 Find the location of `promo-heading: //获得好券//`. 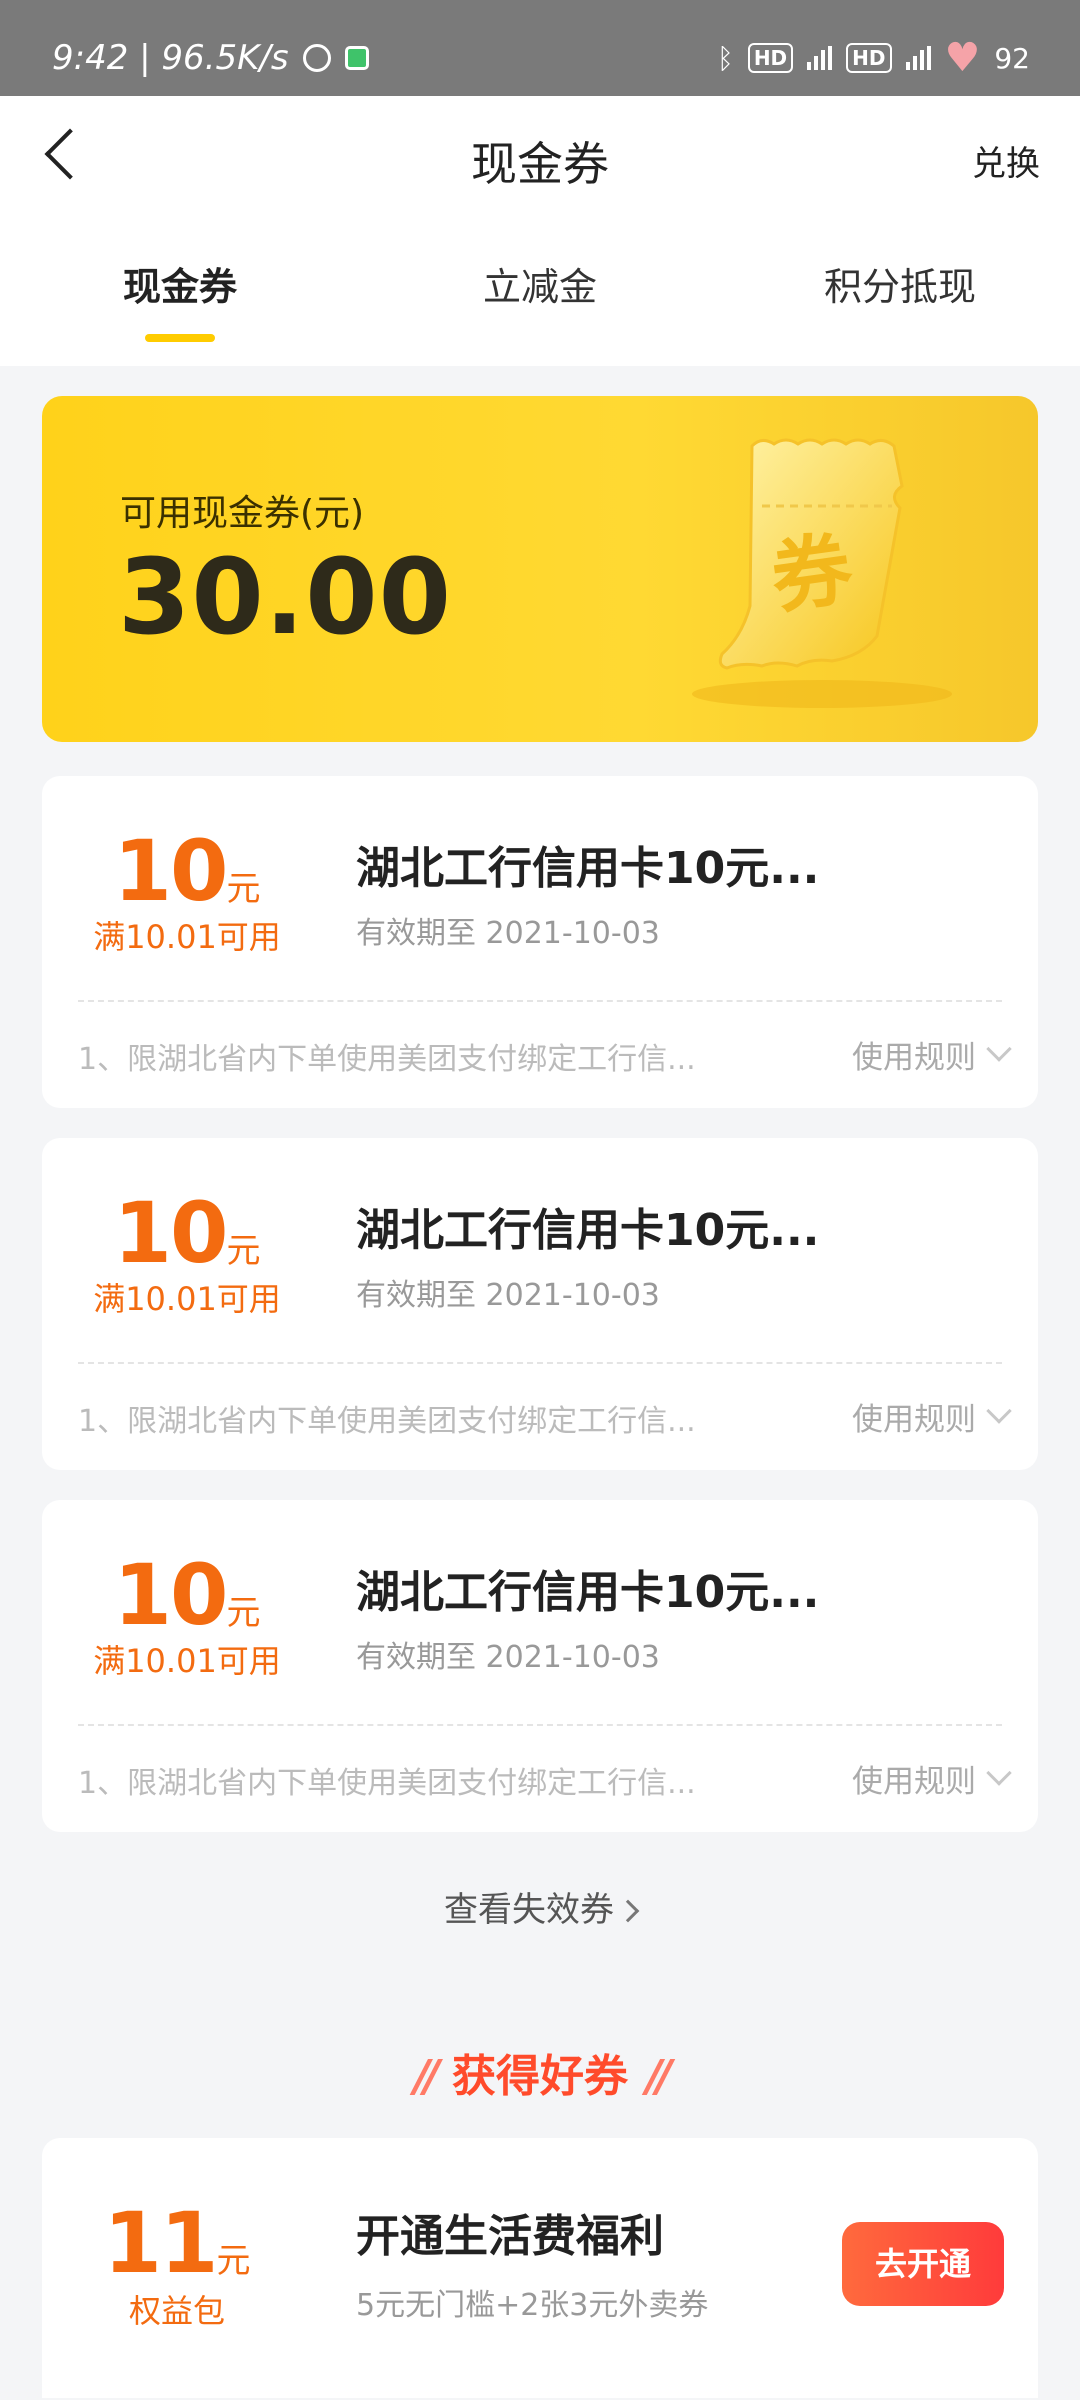

promo-heading: //获得好券// is located at coordinates (540, 2072).